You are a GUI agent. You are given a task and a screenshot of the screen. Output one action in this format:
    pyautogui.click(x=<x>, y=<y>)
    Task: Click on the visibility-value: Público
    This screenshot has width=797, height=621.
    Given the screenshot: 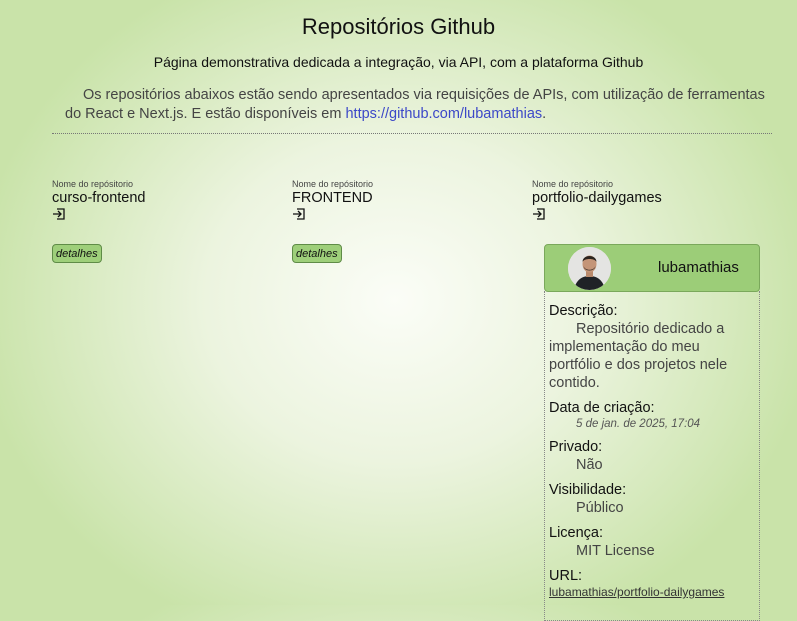 What is the action you would take?
    pyautogui.click(x=600, y=508)
    